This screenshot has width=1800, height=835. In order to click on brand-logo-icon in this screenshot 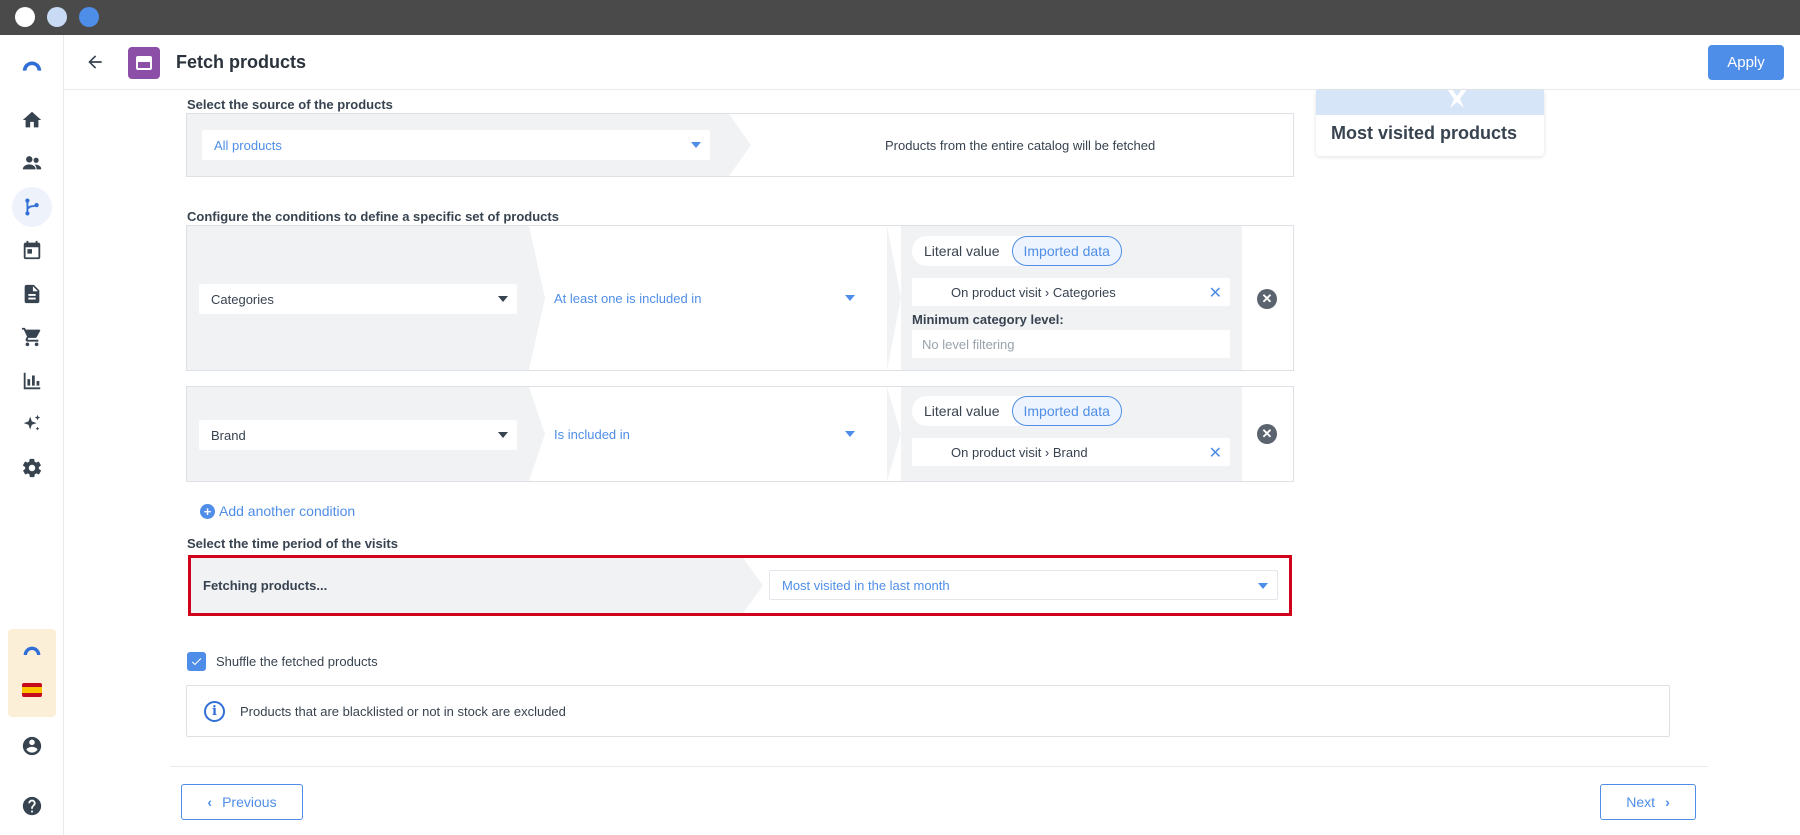, I will do `click(32, 649)`.